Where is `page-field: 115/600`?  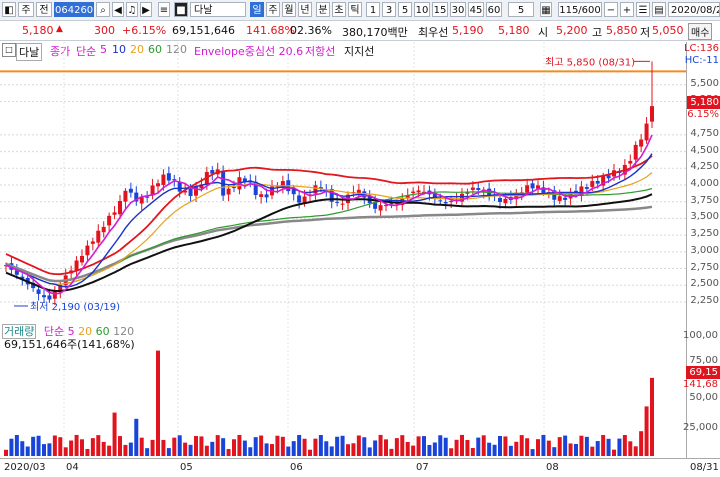 page-field: 115/600 is located at coordinates (580, 9).